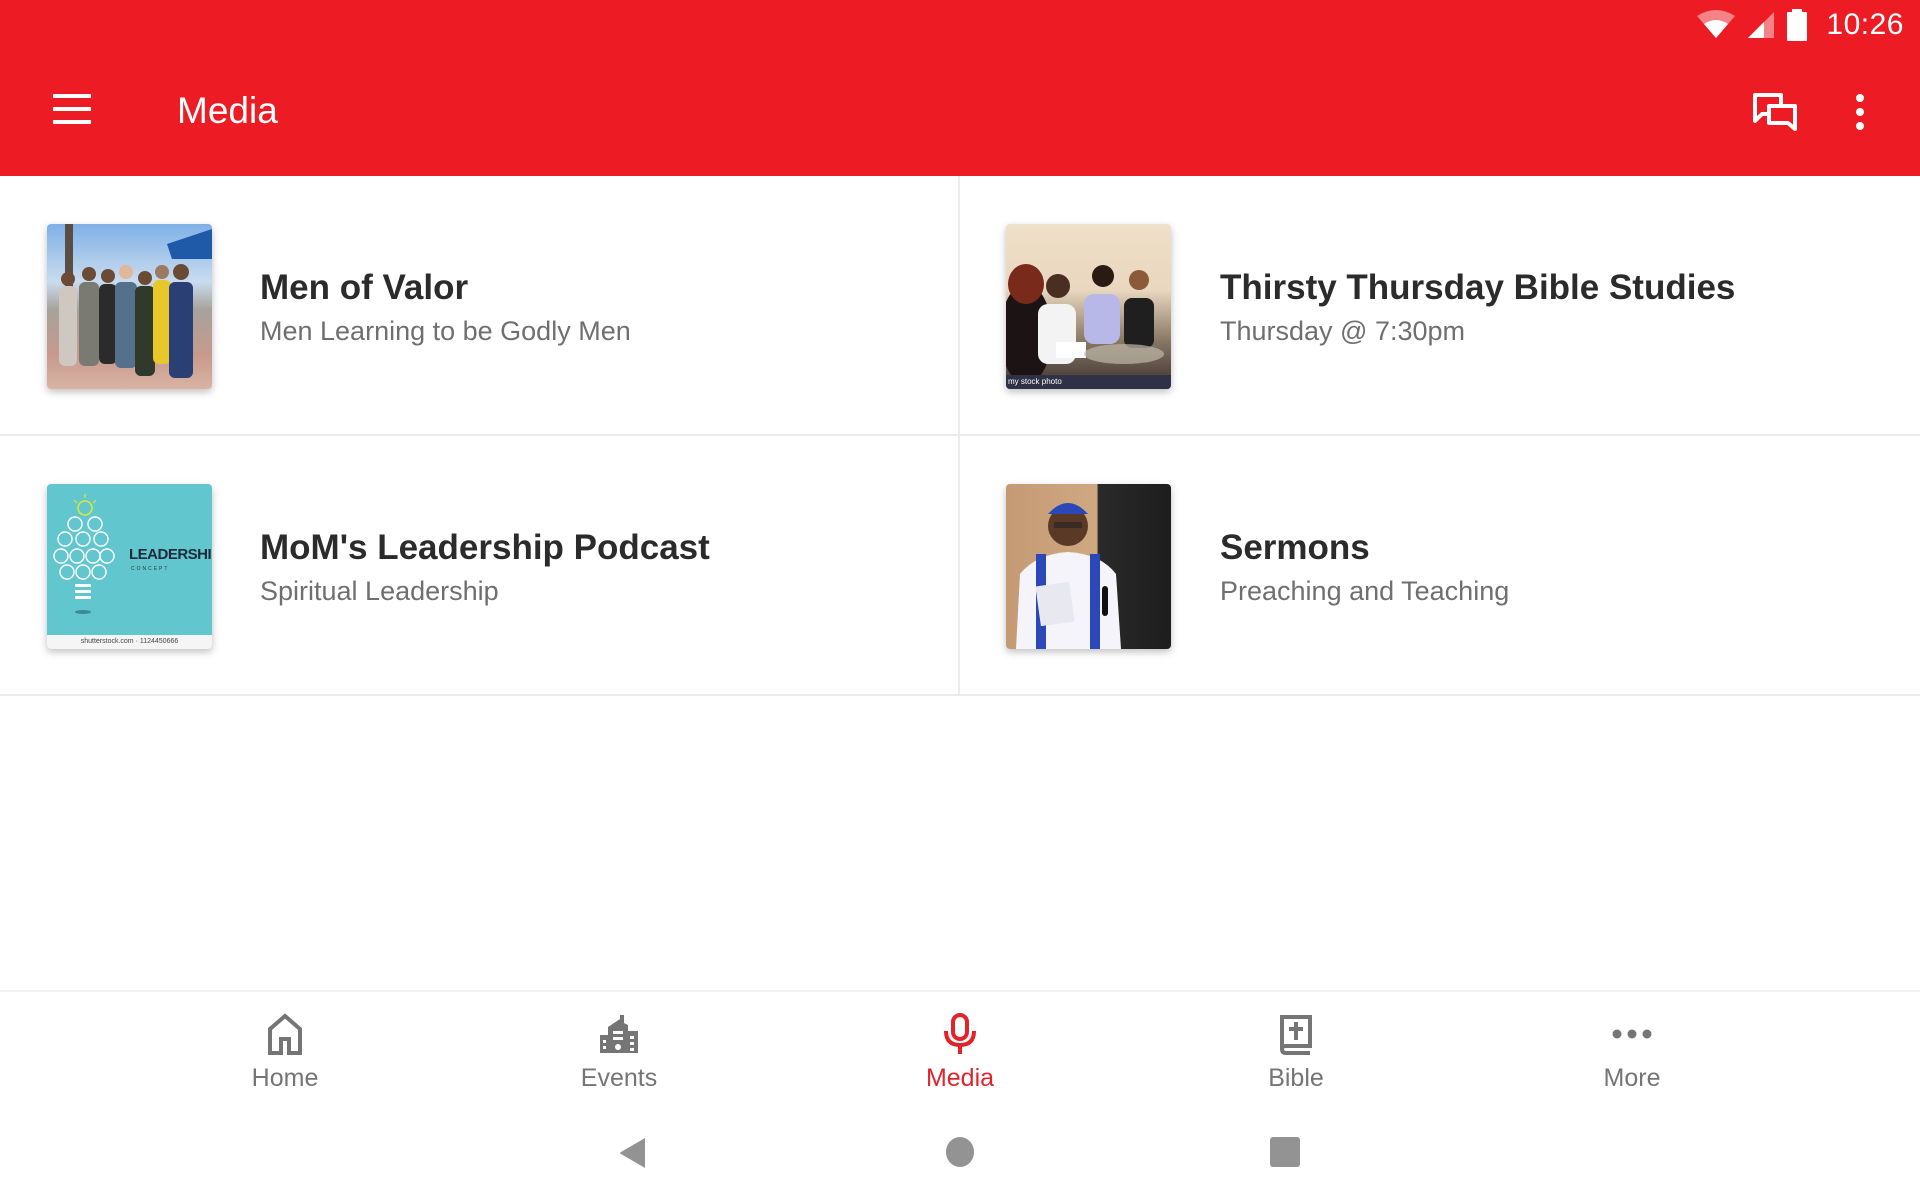 This screenshot has width=1920, height=1200. Describe the element at coordinates (1365, 591) in the screenshot. I see `media-item-subtitle: Preaching and Teaching` at that location.